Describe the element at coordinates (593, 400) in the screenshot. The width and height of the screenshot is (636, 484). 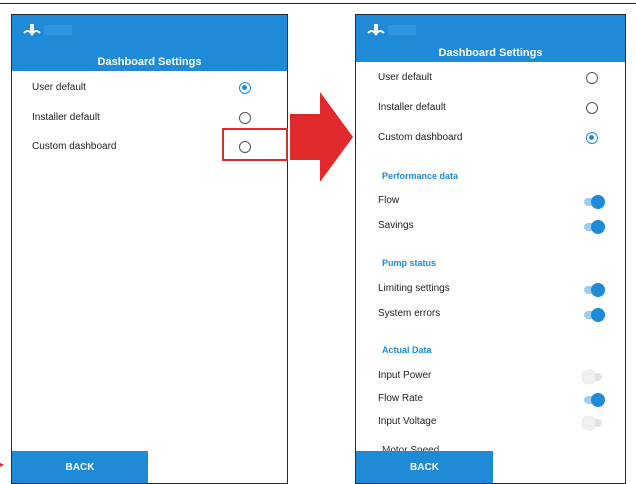
I see `flow-rate-toggle` at that location.